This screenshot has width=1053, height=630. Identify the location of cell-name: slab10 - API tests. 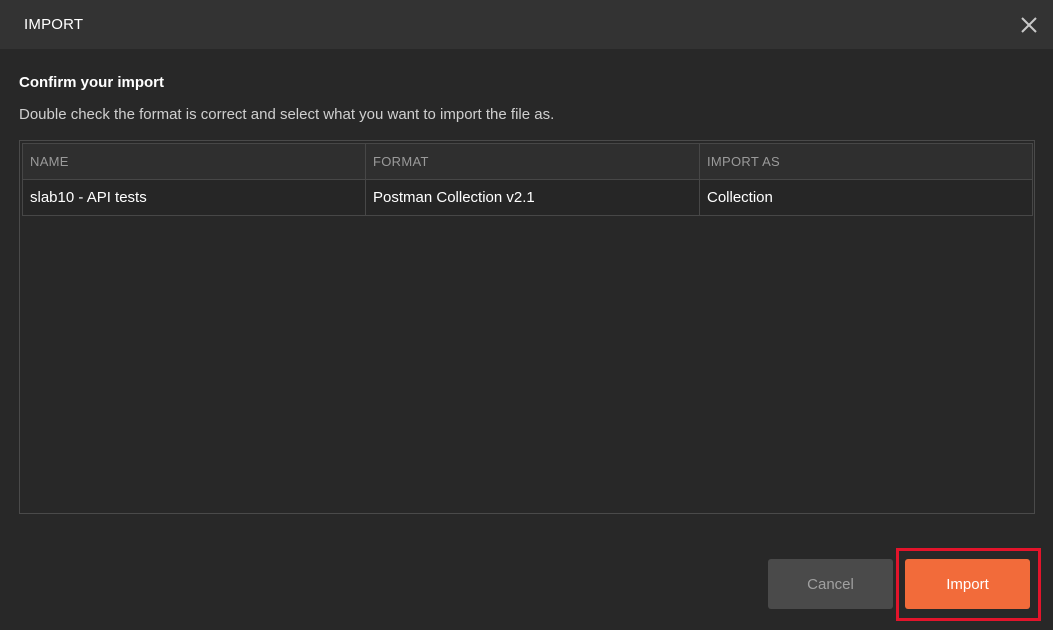
(194, 197).